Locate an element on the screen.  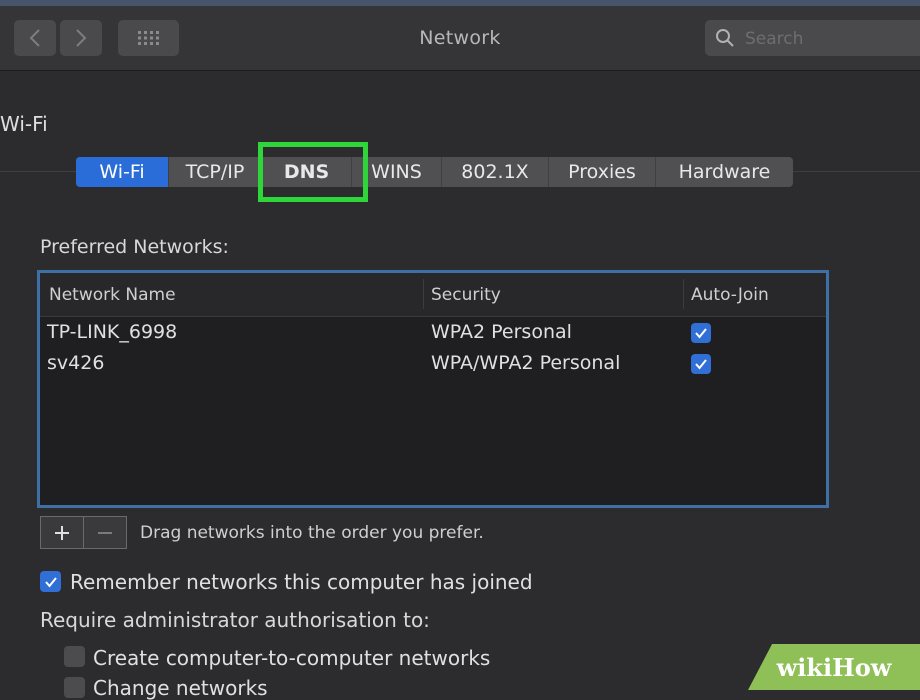
add-remove-control is located at coordinates (83, 532).